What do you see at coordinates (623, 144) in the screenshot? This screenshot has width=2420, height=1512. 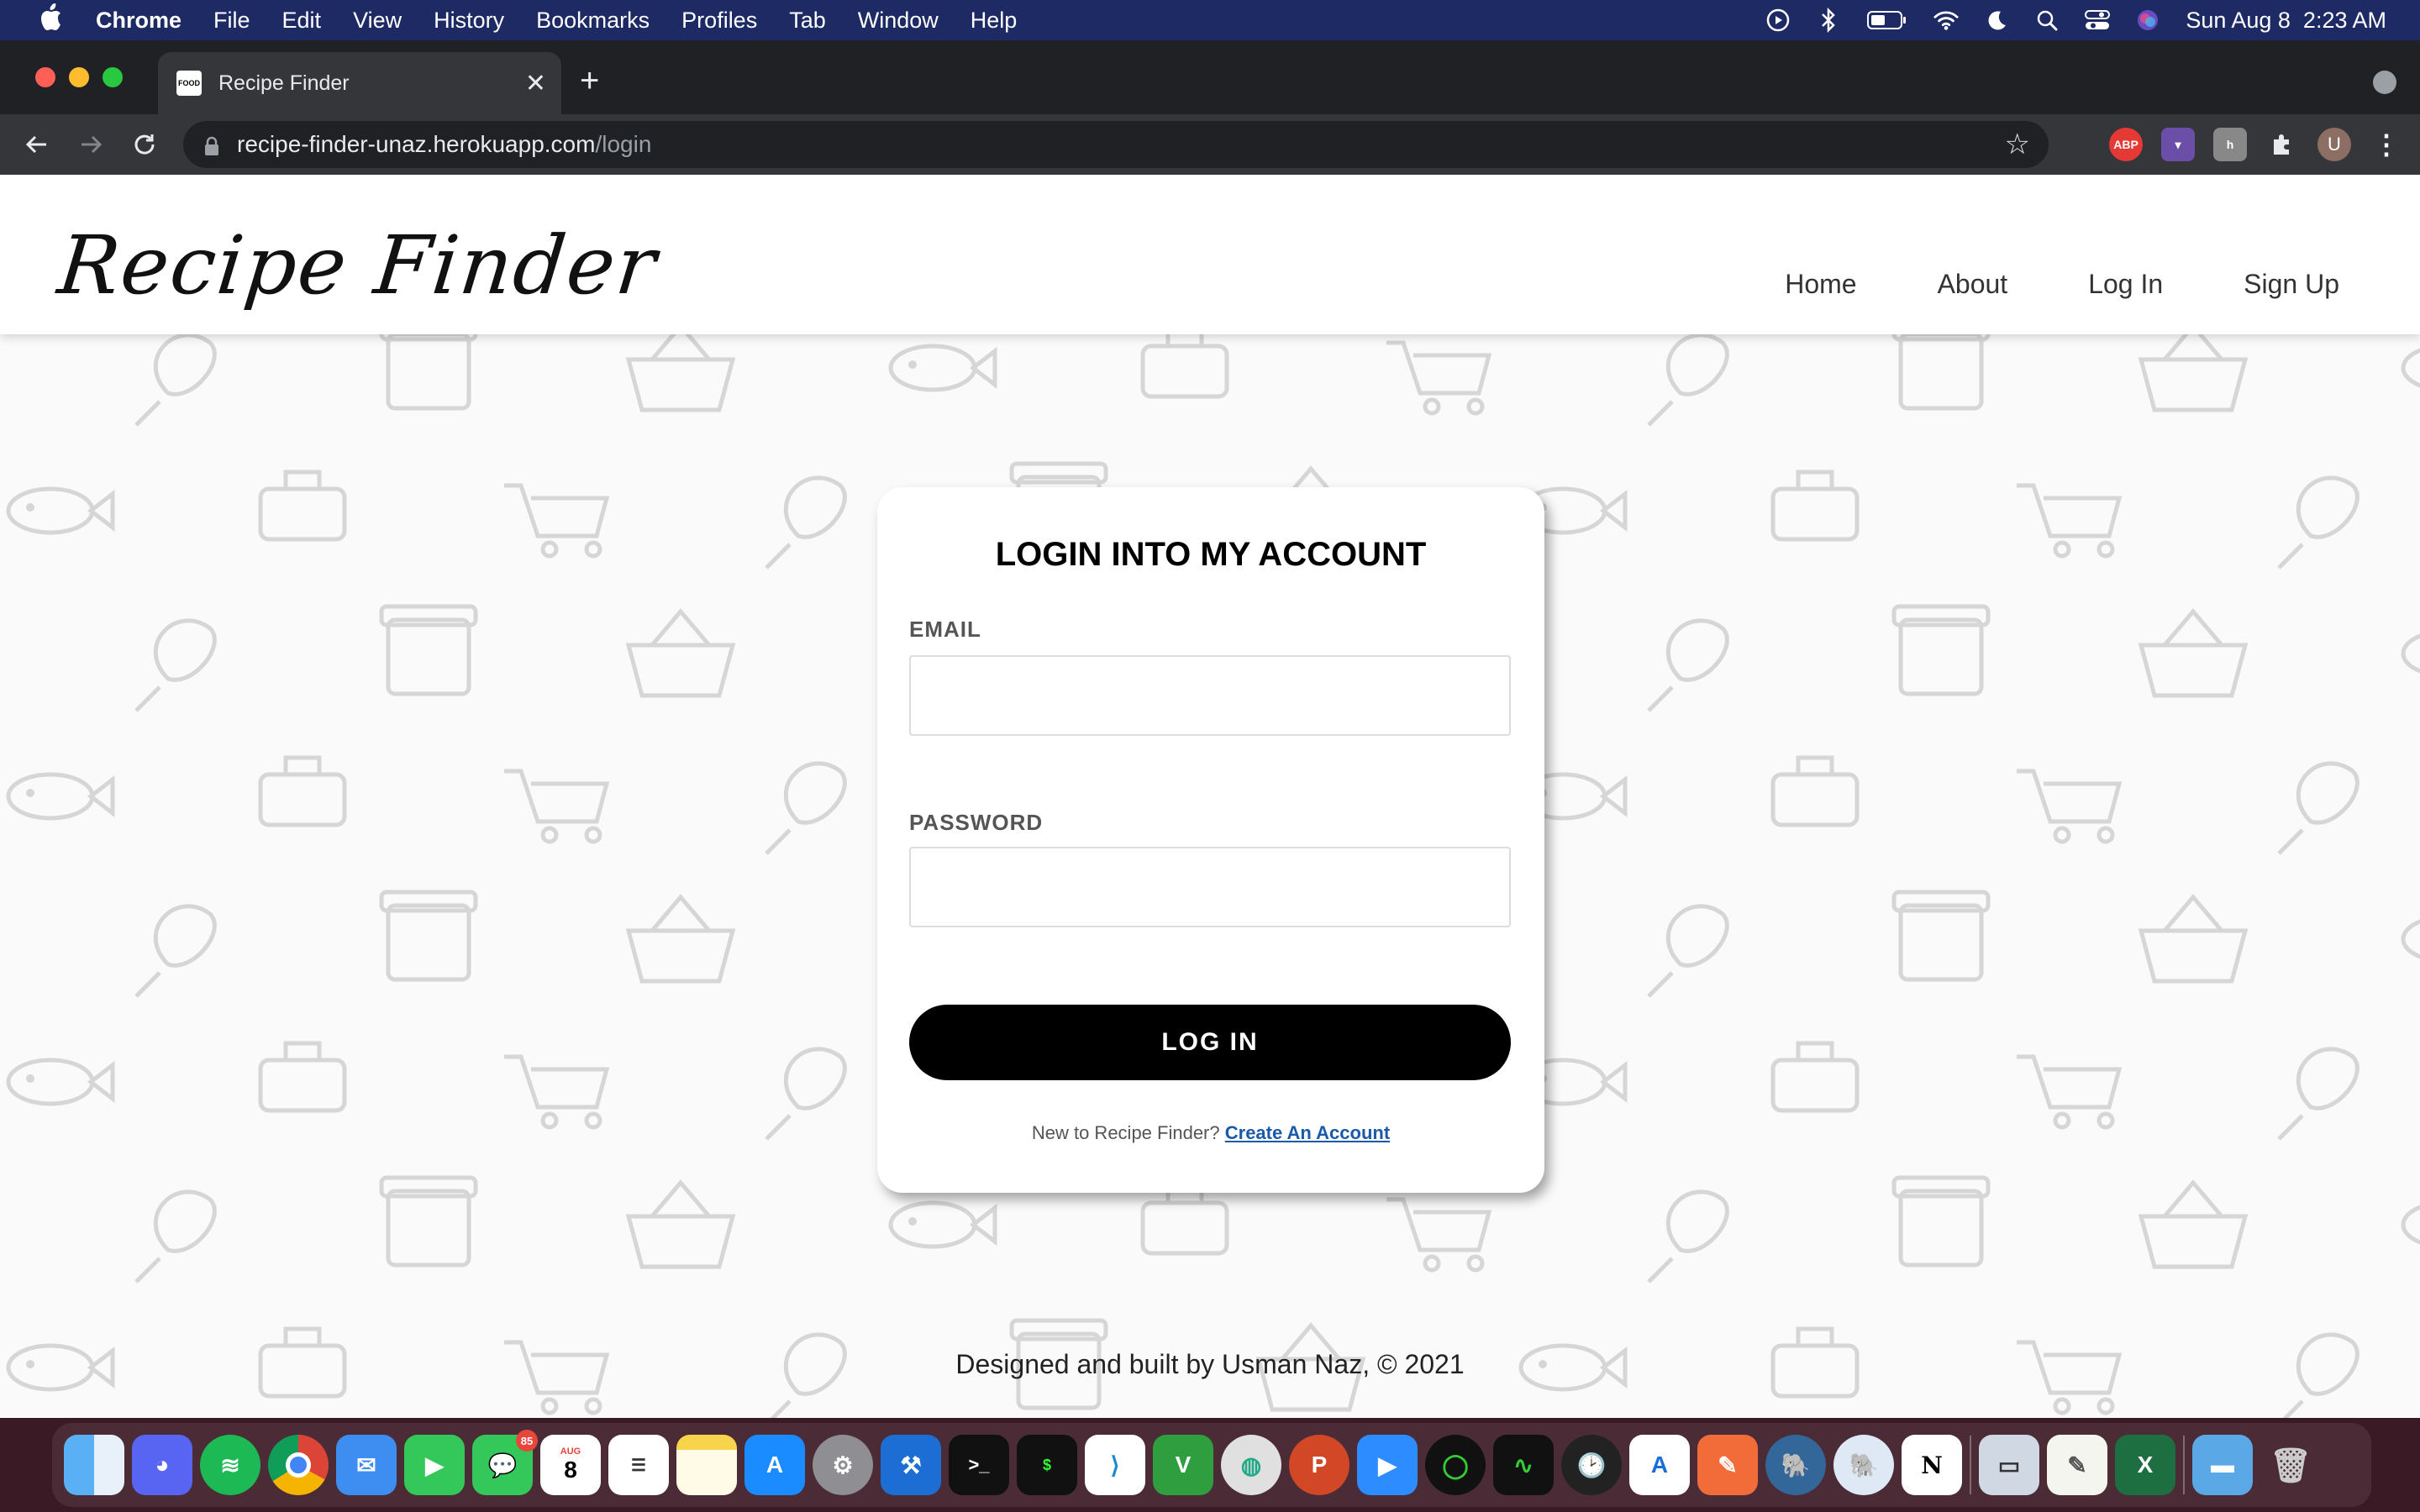 I see `url-path: /login` at bounding box center [623, 144].